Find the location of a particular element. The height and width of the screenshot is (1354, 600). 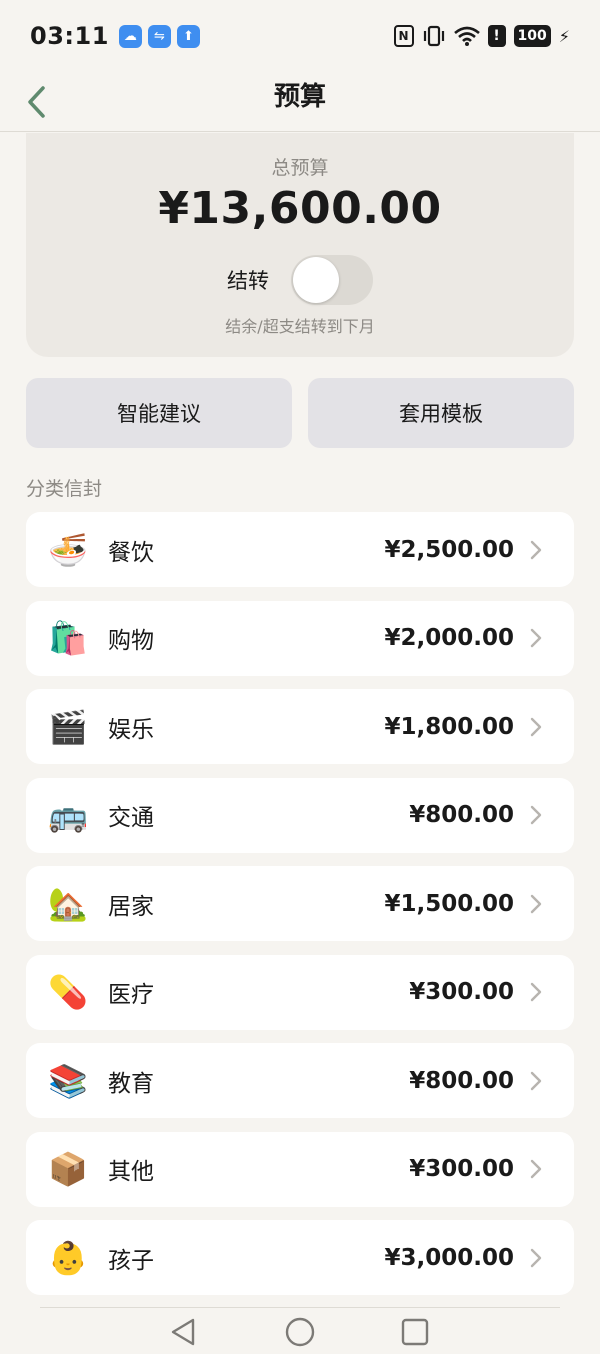

carryover-row: 结转 is located at coordinates (300, 280).